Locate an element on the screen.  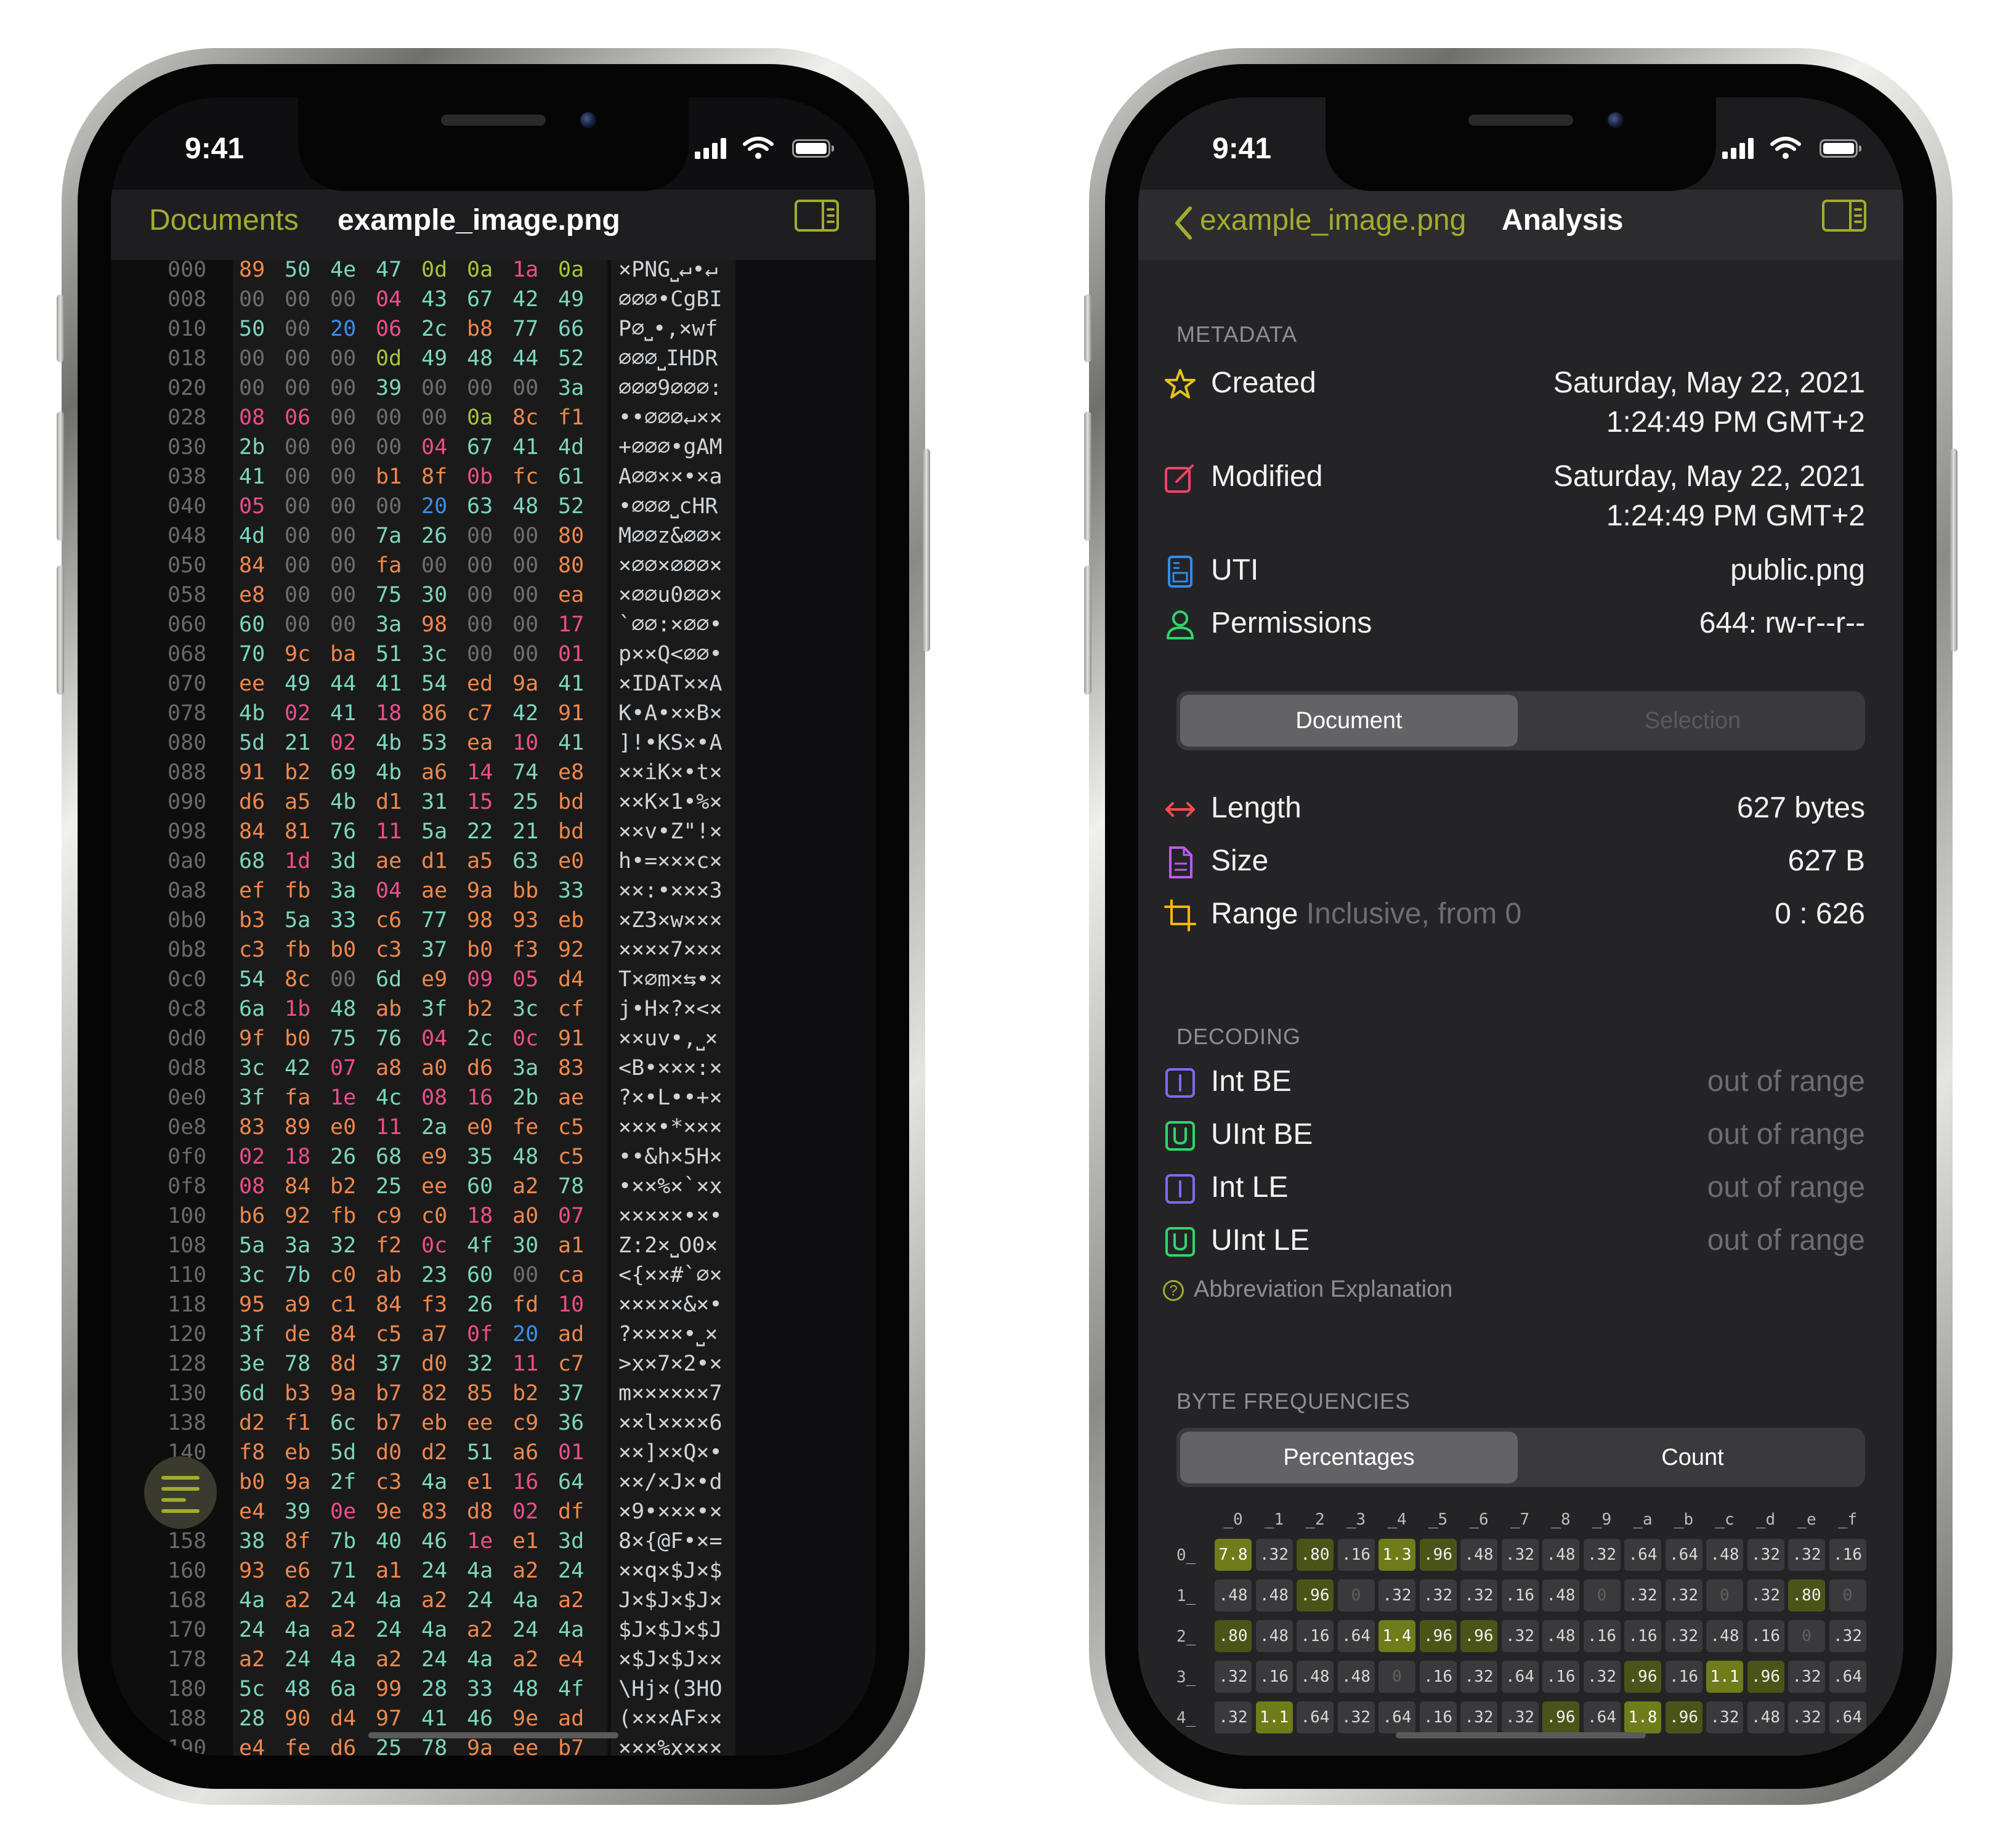
hex-byte: b8 is located at coordinates (485, 329).